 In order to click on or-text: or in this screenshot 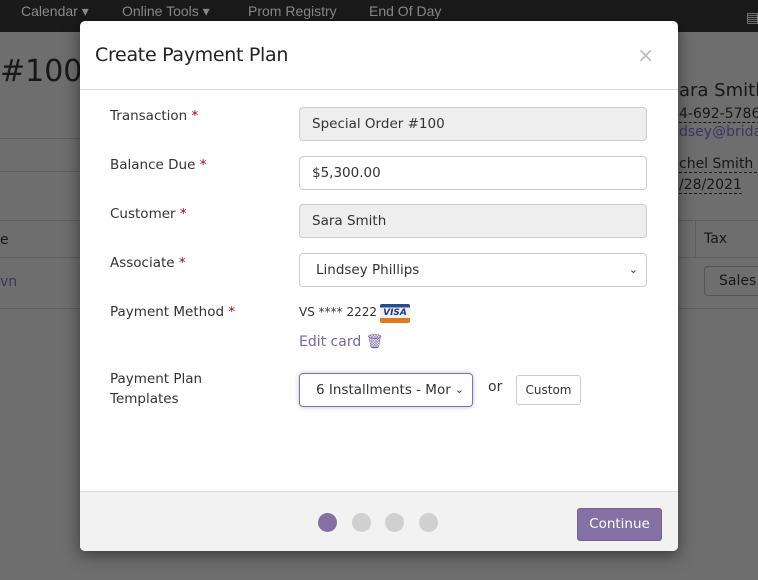, I will do `click(495, 387)`.